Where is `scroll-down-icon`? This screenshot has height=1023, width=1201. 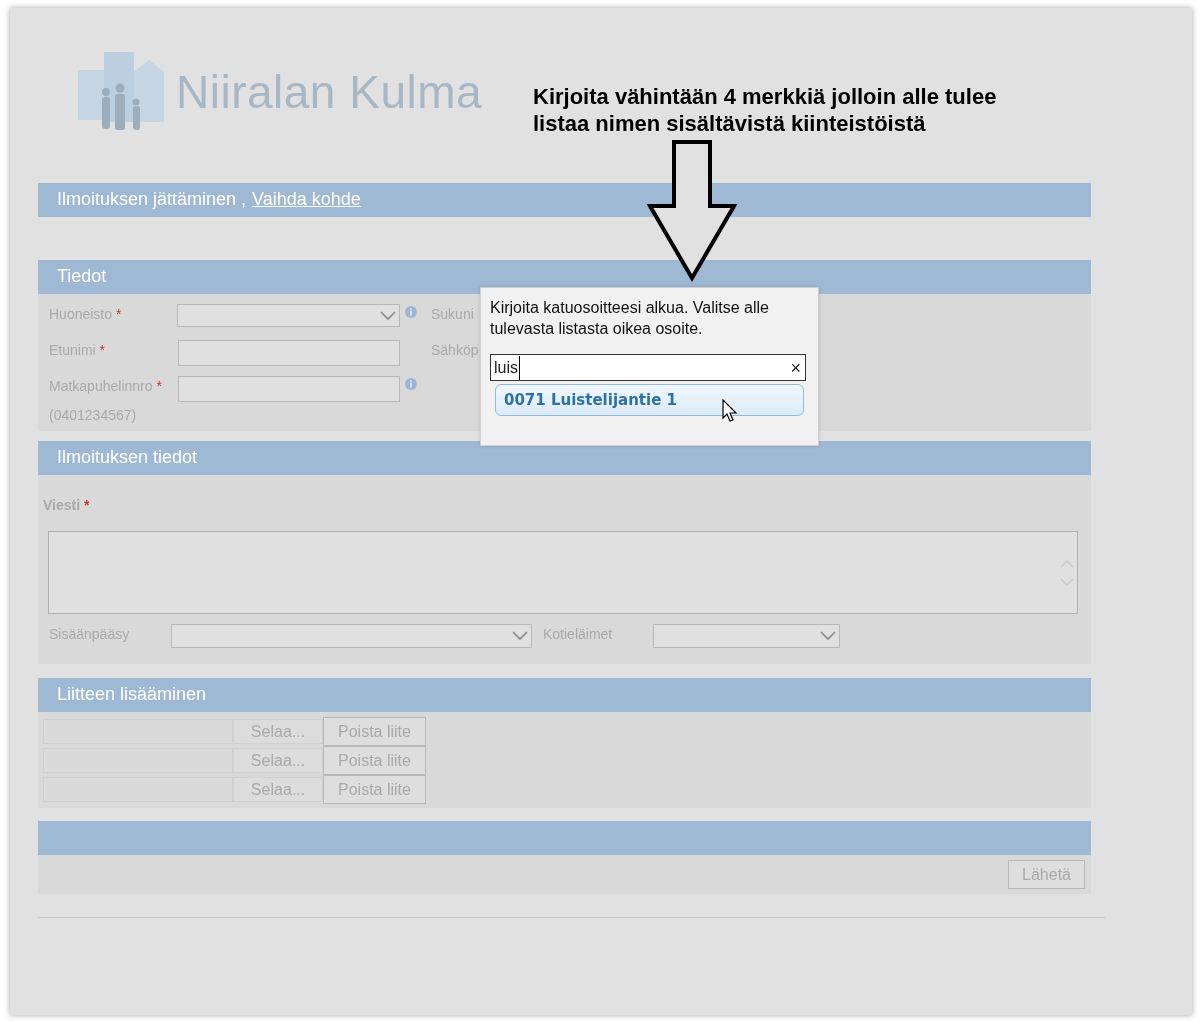
scroll-down-icon is located at coordinates (1067, 582).